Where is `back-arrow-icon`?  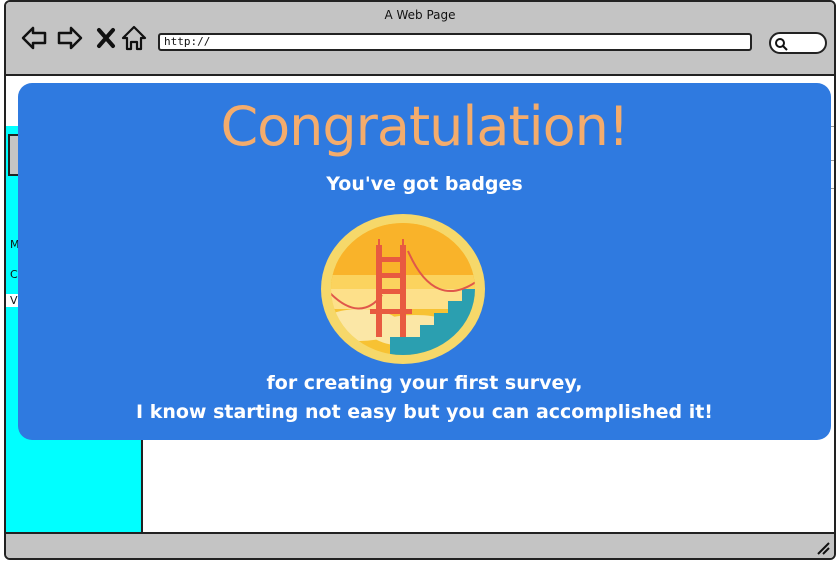 back-arrow-icon is located at coordinates (34, 38).